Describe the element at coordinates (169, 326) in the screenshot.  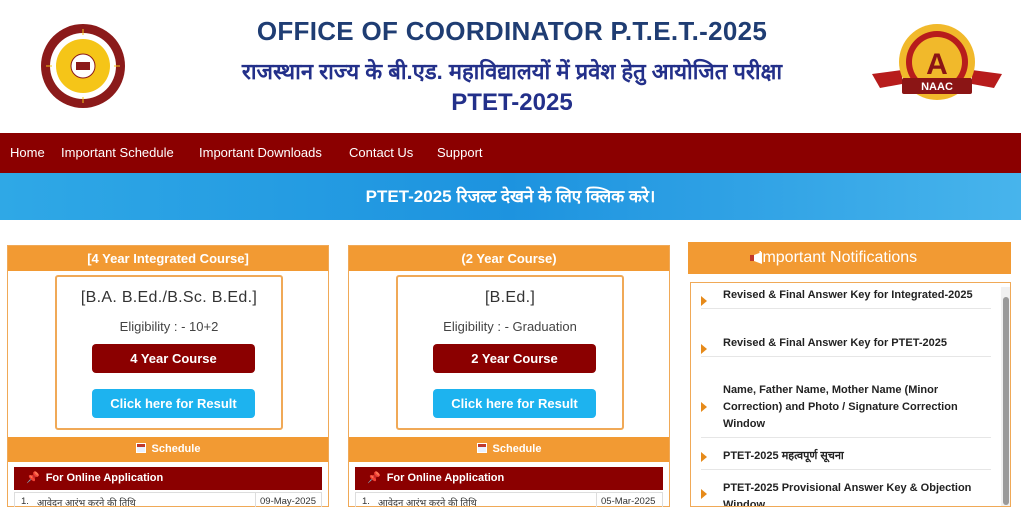
I see `eligibility-text: Eligibility : - 10+2` at that location.